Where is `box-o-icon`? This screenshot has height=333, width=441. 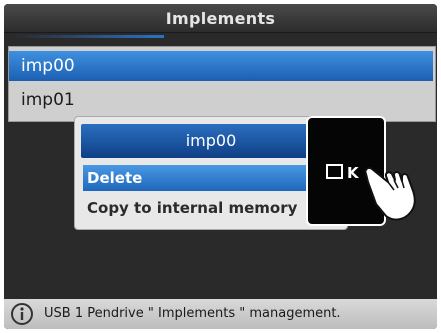 box-o-icon is located at coordinates (334, 171).